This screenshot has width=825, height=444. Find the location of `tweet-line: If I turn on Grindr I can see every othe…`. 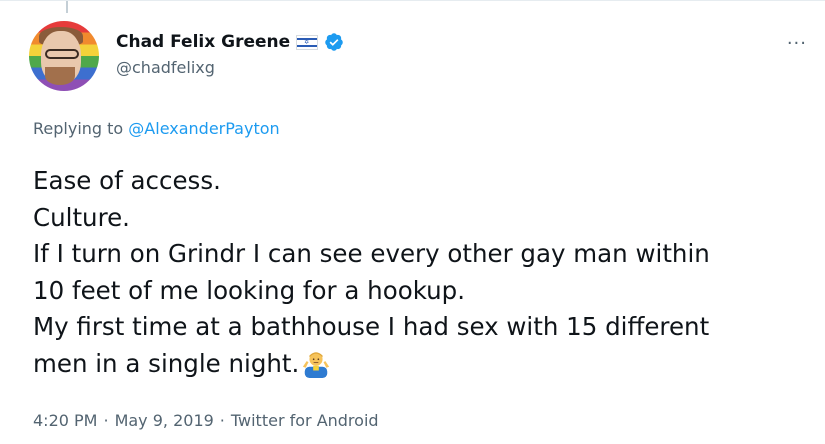

tweet-line: If I turn on Grindr I can see every othe… is located at coordinates (371, 253).